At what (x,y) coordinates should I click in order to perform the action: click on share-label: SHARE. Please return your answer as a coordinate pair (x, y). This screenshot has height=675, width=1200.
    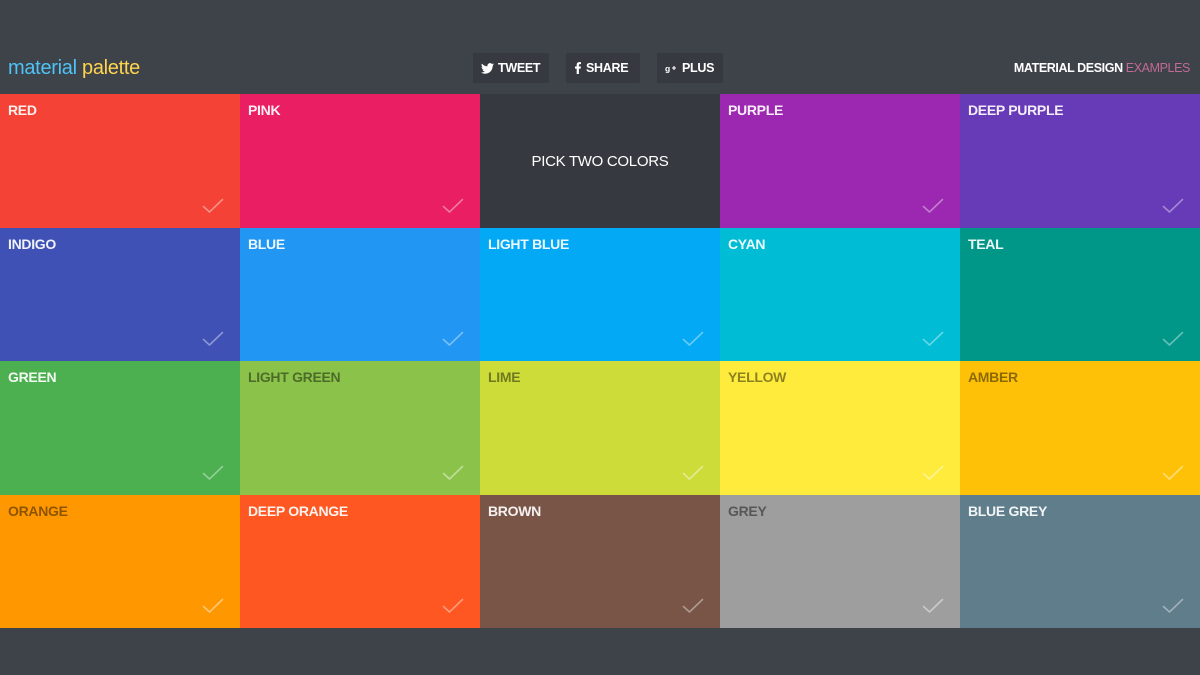
    Looking at the image, I should click on (607, 68).